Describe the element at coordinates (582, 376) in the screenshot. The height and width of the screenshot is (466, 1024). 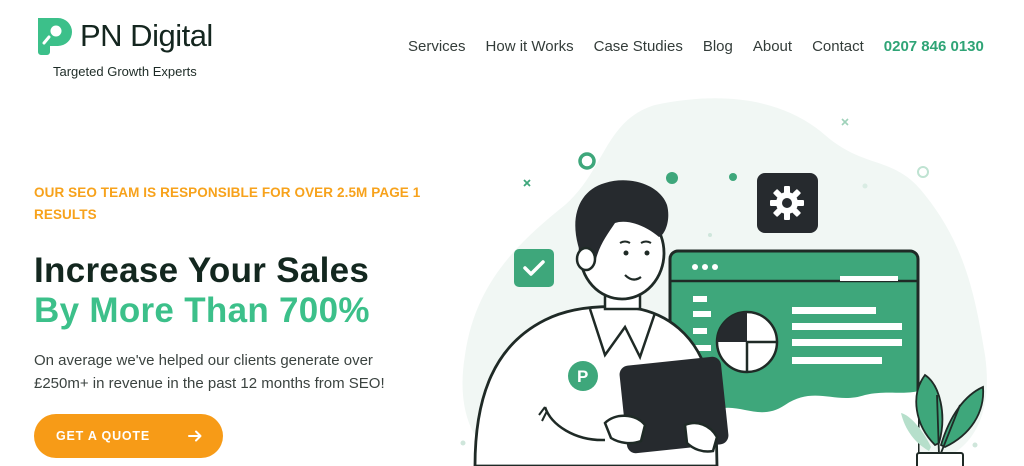
I see `shirt-badge-letter: P` at that location.